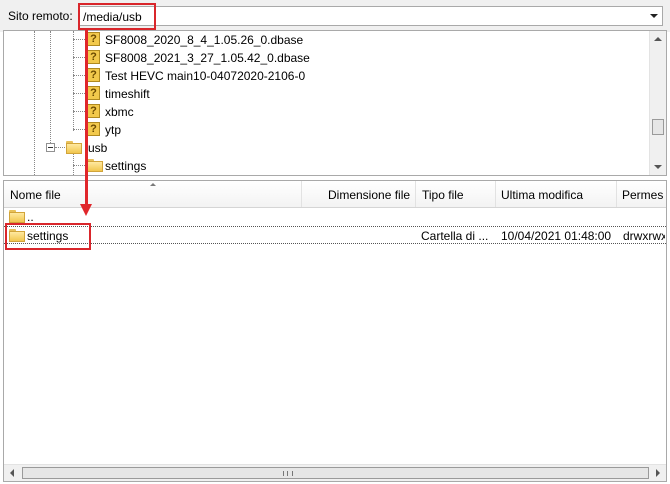  What do you see at coordinates (359, 194) in the screenshot?
I see `column-header-size: Dimensione file` at bounding box center [359, 194].